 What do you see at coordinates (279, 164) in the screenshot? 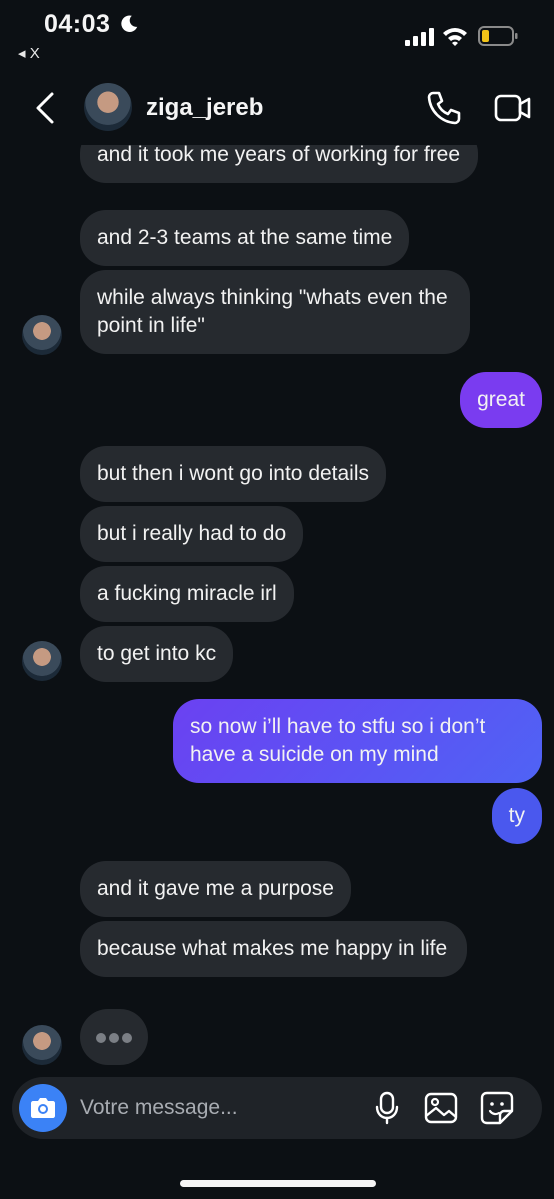
I see `message-incoming: and it took me years of working for free` at bounding box center [279, 164].